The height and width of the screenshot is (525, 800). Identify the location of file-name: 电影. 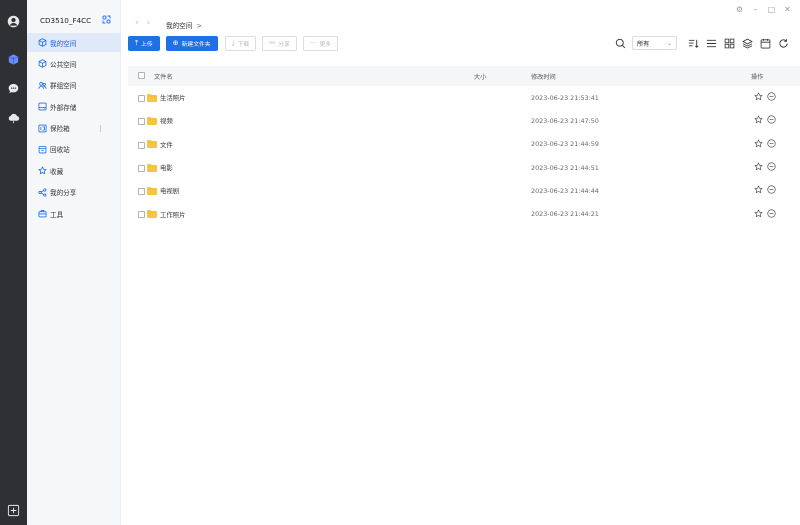
(166, 167).